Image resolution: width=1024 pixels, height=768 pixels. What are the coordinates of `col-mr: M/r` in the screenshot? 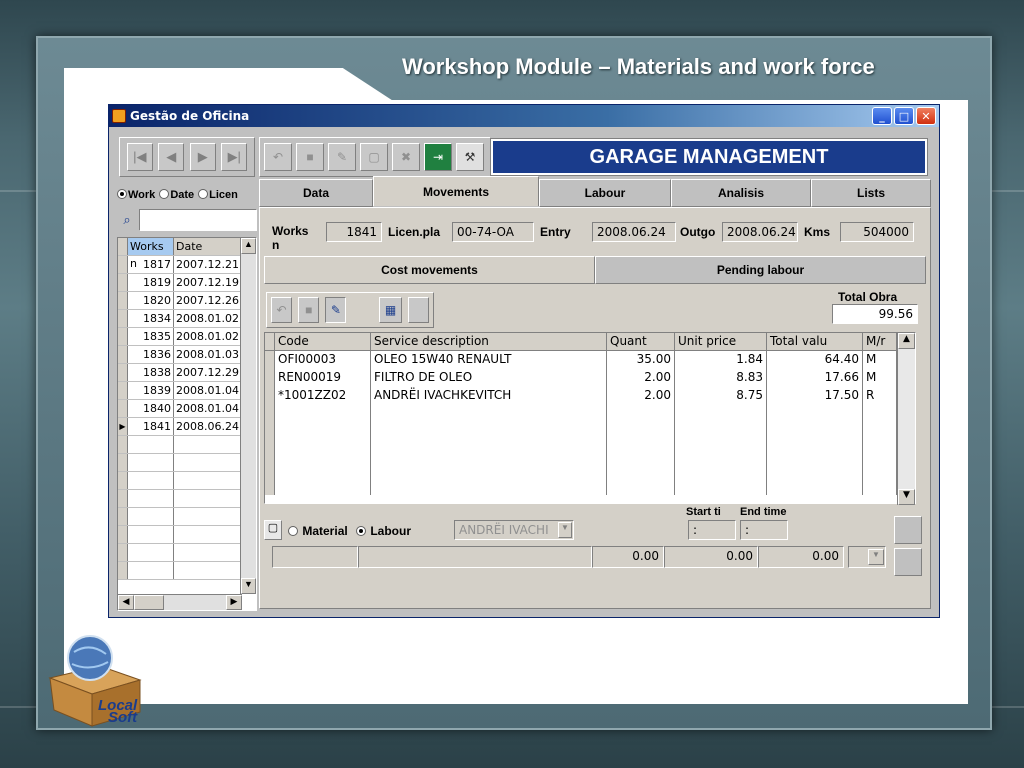 It's located at (880, 342).